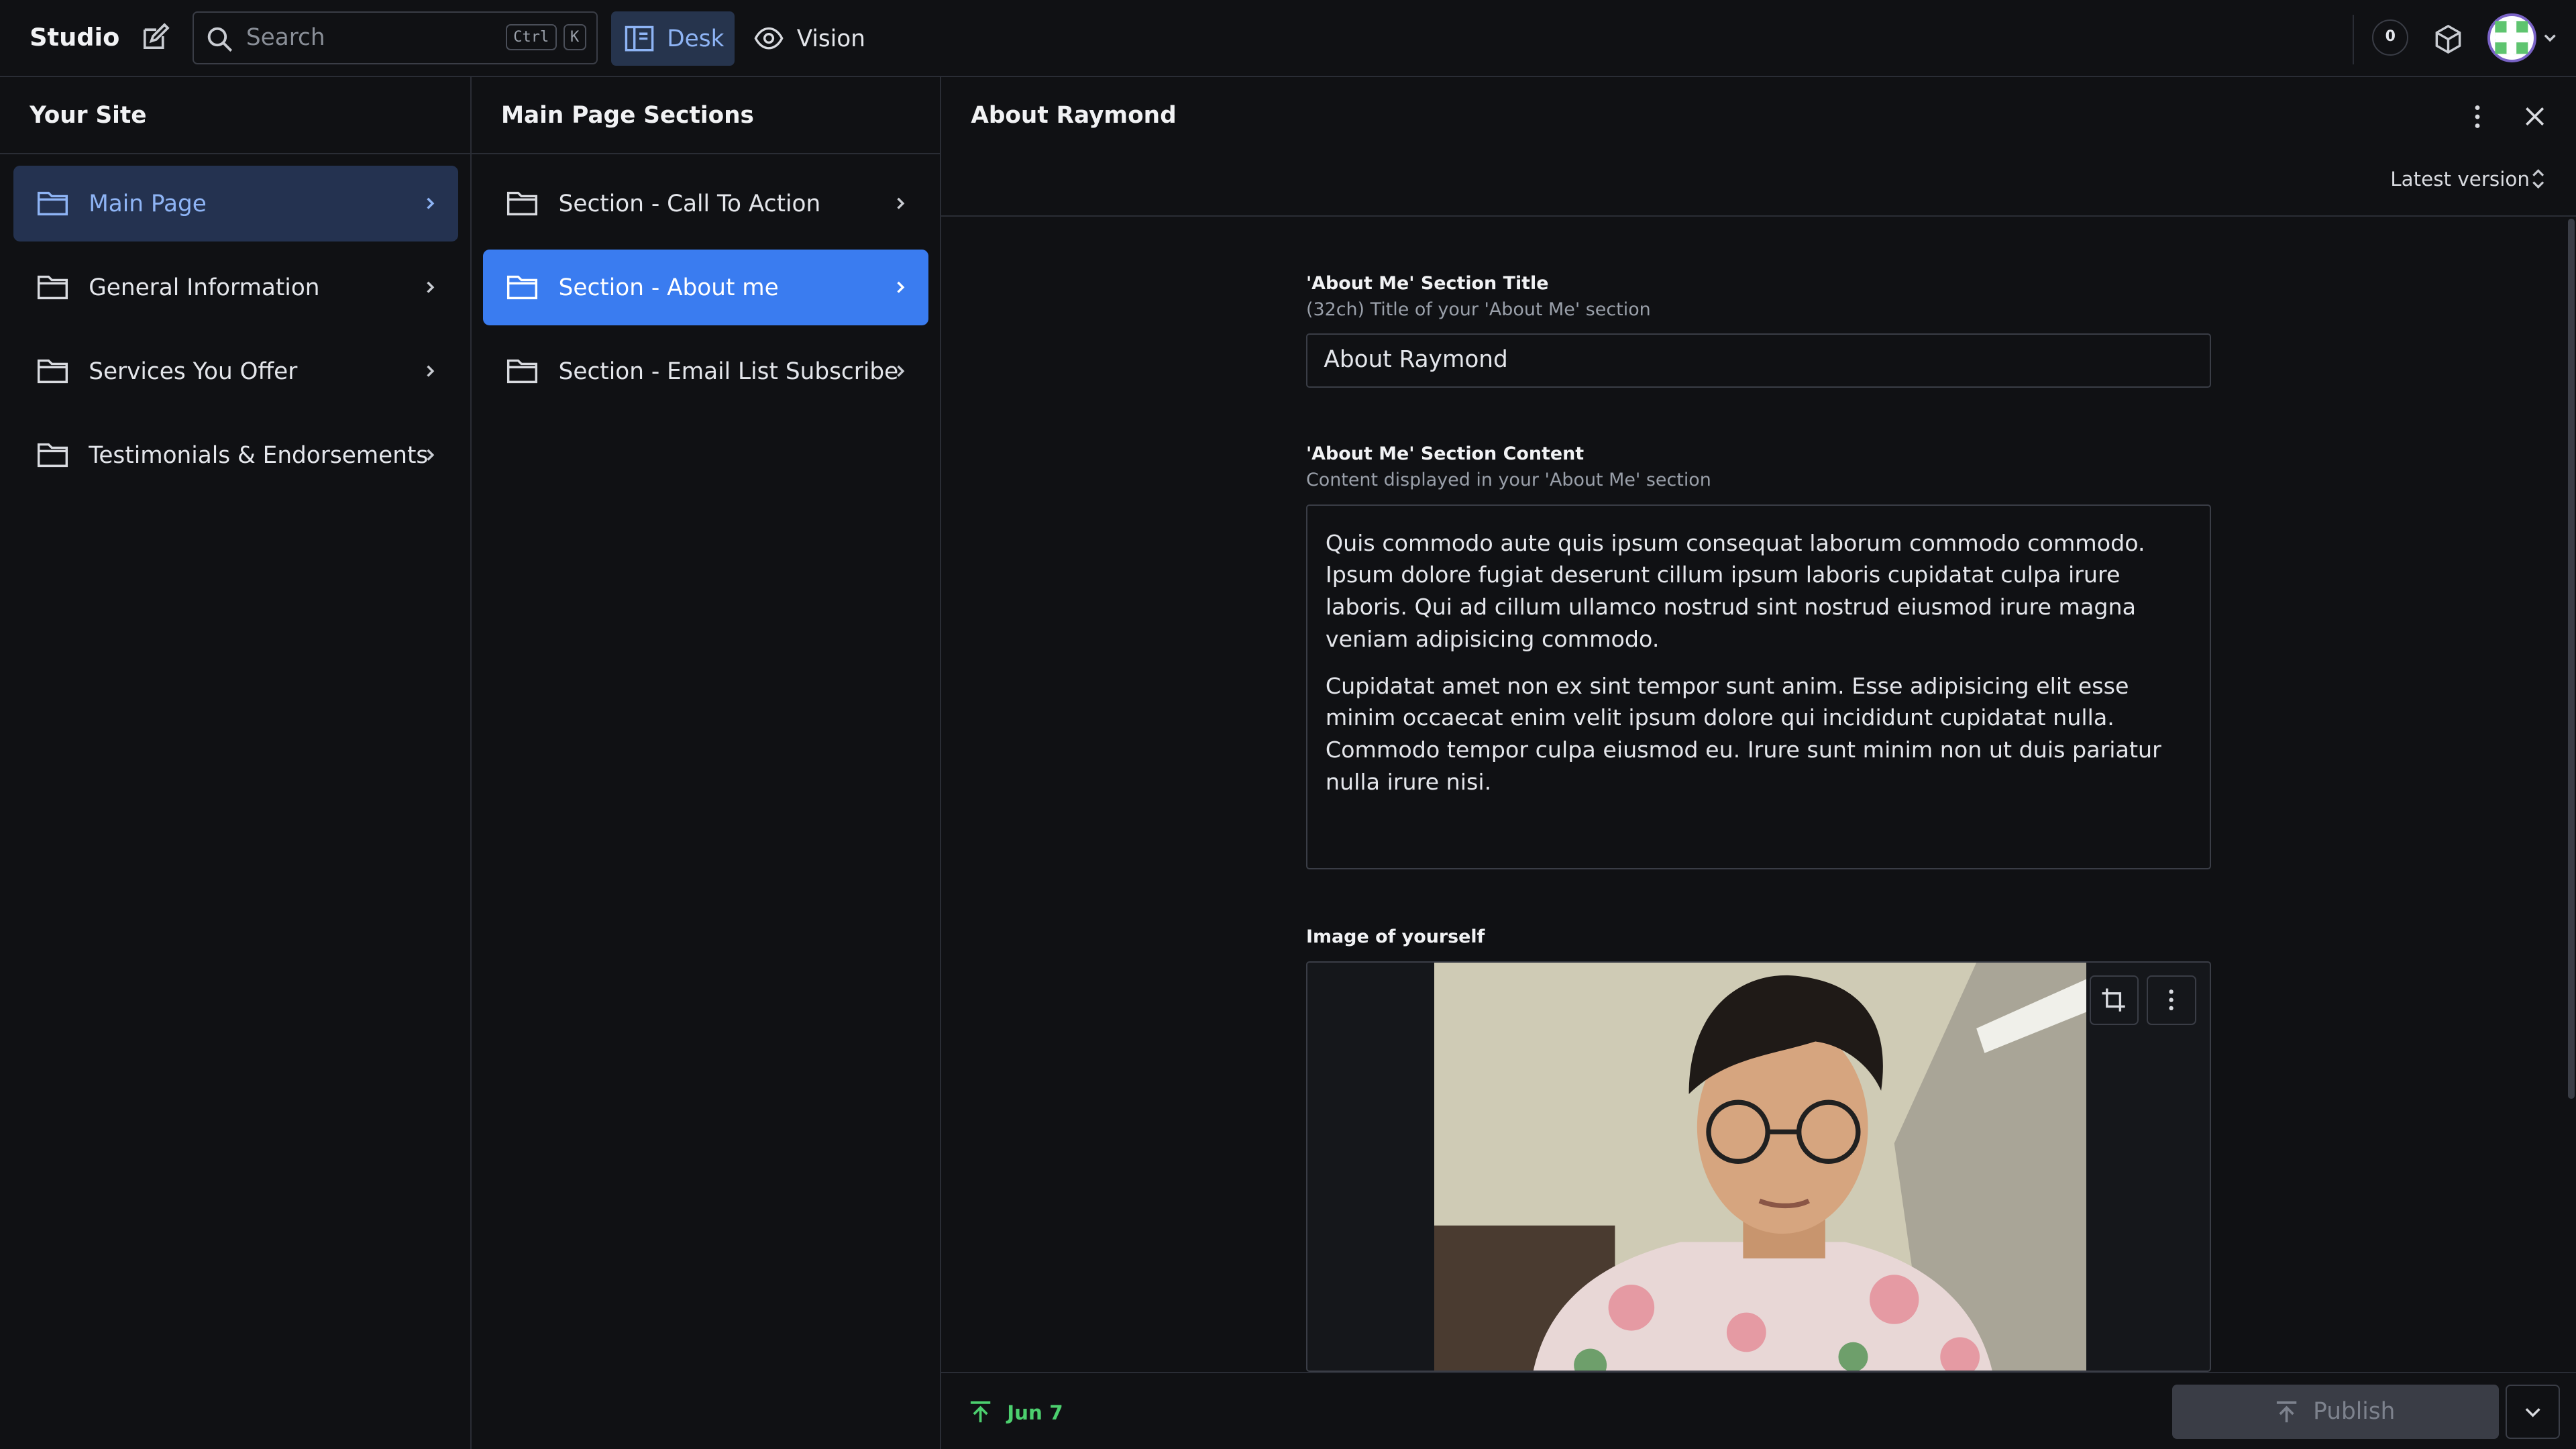 The image size is (2576, 1449). I want to click on publish-icon, so click(2287, 1412).